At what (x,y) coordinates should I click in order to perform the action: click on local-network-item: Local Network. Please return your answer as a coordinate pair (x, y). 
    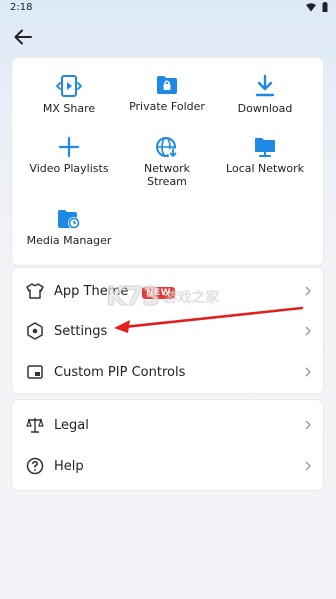
    Looking at the image, I should click on (265, 155).